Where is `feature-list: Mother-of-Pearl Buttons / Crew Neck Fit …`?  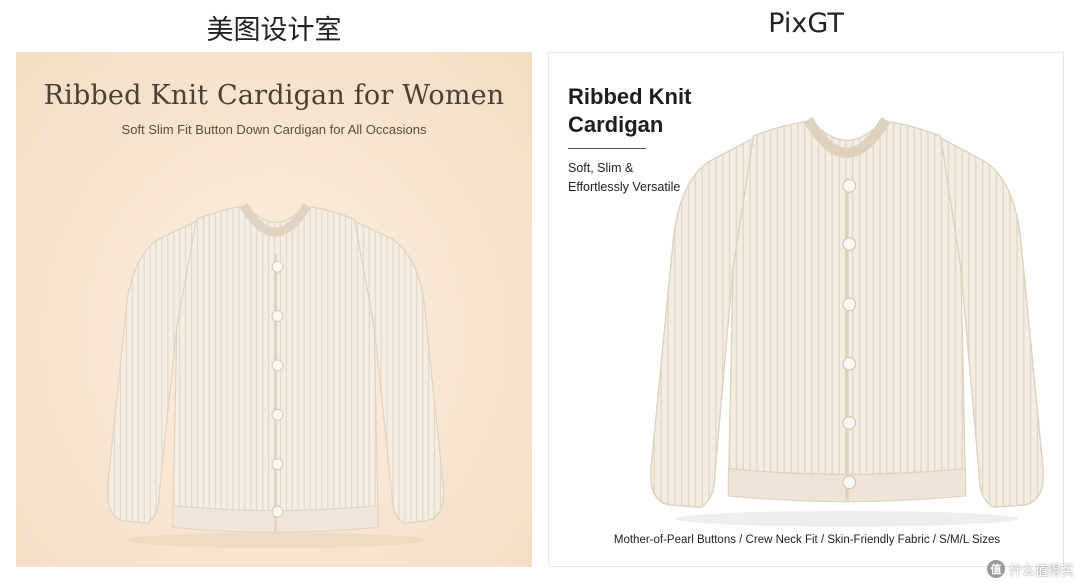
feature-list: Mother-of-Pearl Buttons / Crew Neck Fit … is located at coordinates (807, 540).